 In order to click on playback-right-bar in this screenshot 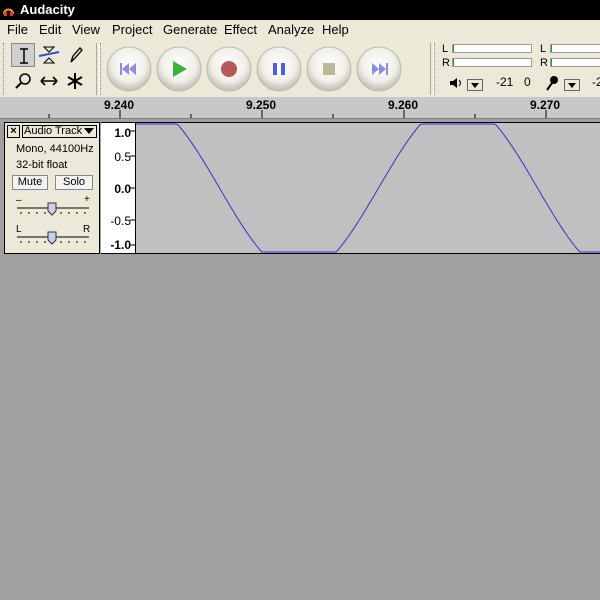, I will do `click(492, 62)`.